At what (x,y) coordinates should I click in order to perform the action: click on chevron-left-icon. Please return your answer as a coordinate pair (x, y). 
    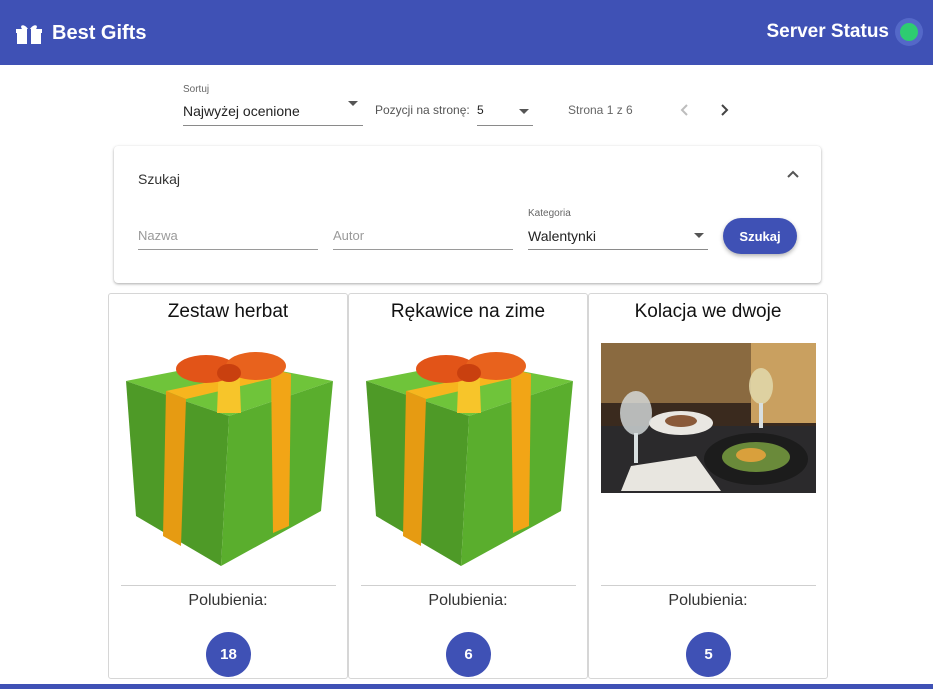
    Looking at the image, I should click on (684, 110).